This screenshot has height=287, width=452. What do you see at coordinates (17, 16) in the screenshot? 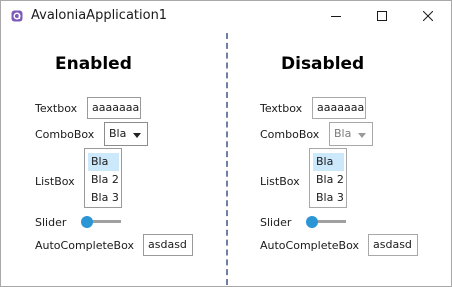
I see `avalonia-logo-icon` at bounding box center [17, 16].